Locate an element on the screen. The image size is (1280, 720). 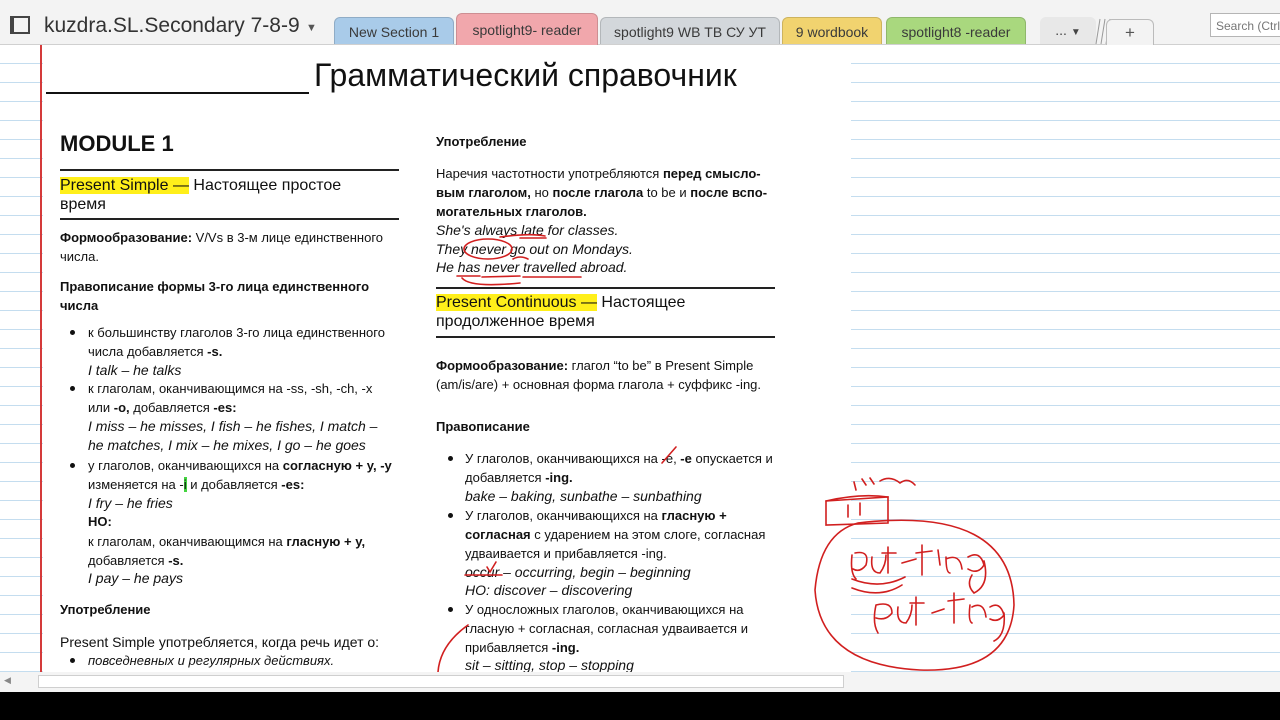
rule-text: Наречия частотности употребляются is located at coordinates (549, 173).